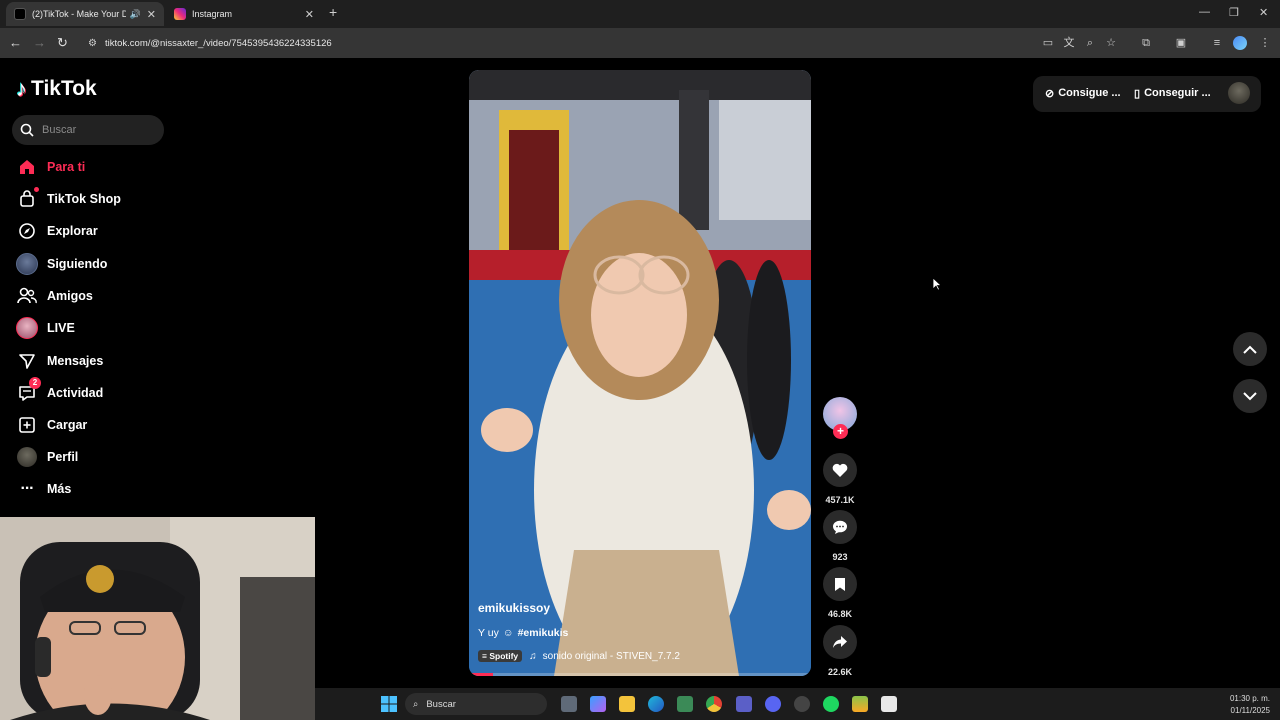 The width and height of the screenshot is (1280, 720). I want to click on save-button: 46.8K, so click(840, 593).